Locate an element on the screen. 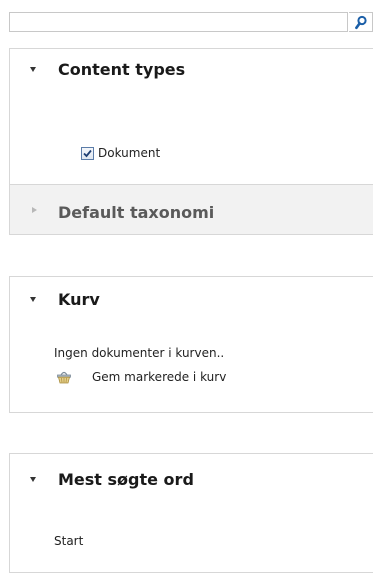 The image size is (373, 573). content-type-option-dokument: Dokument is located at coordinates (120, 153).